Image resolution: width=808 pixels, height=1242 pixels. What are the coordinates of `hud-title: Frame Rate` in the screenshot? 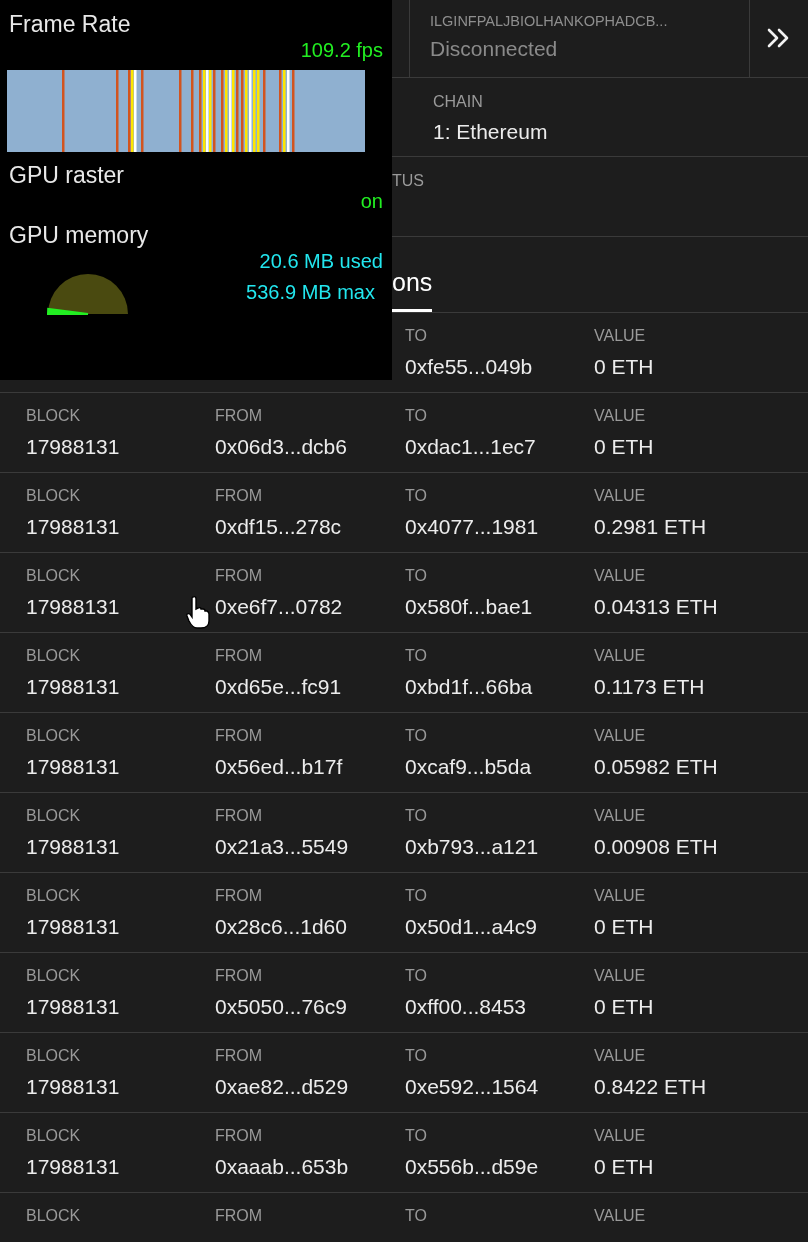 It's located at (70, 24).